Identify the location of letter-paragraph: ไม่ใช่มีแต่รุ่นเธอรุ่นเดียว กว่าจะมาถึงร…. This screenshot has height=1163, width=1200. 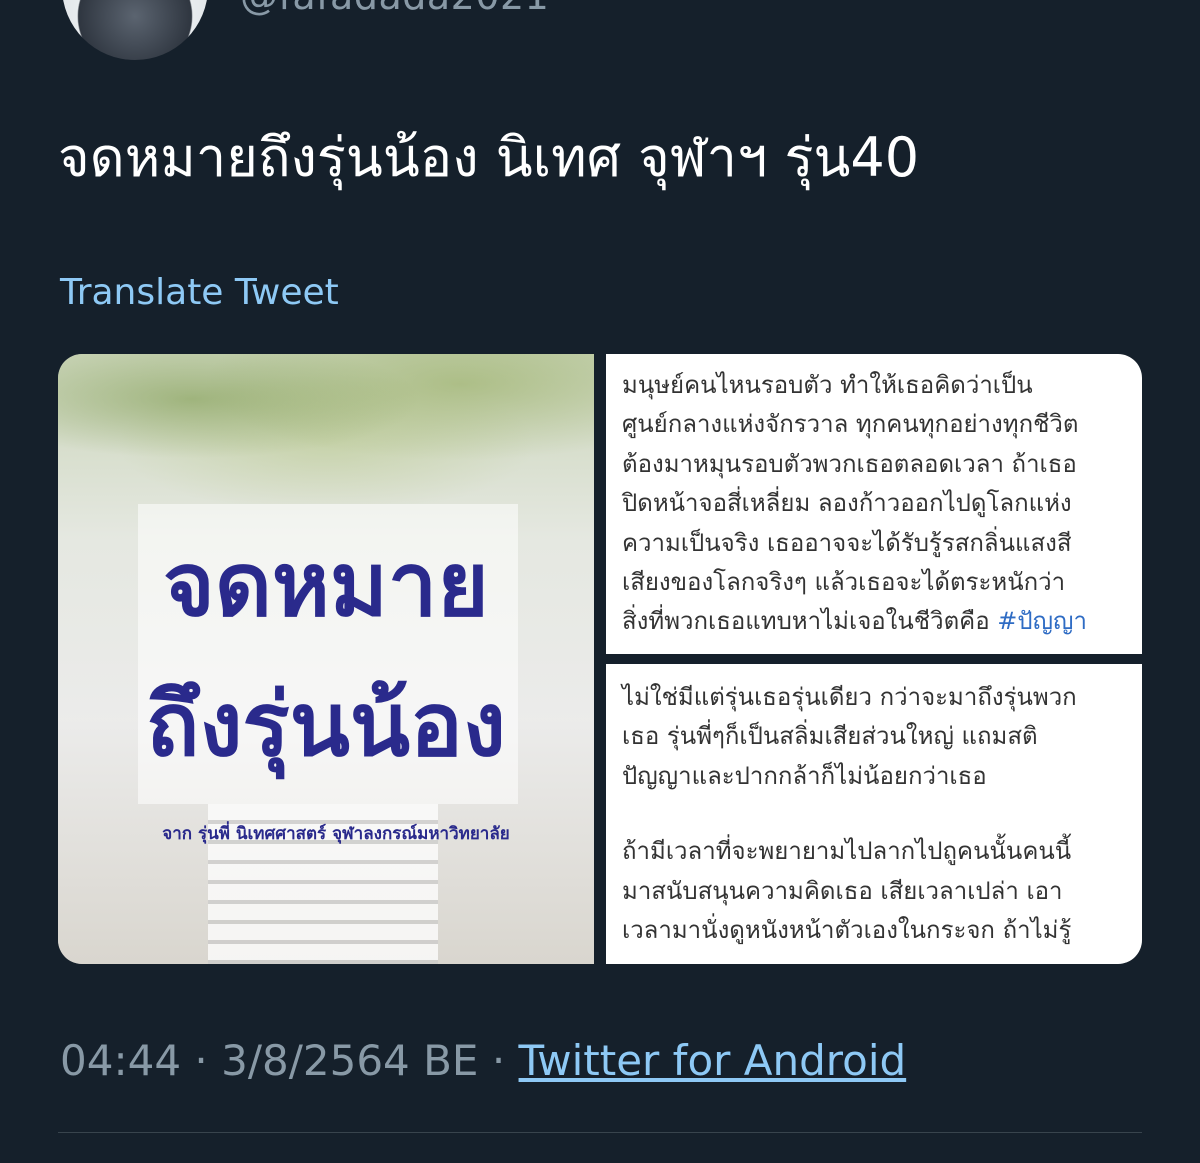
(877, 737).